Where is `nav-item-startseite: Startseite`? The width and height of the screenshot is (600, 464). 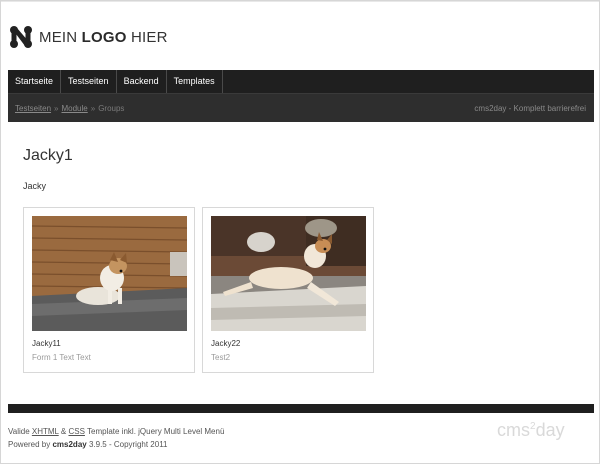
nav-item-startseite: Startseite is located at coordinates (35, 81).